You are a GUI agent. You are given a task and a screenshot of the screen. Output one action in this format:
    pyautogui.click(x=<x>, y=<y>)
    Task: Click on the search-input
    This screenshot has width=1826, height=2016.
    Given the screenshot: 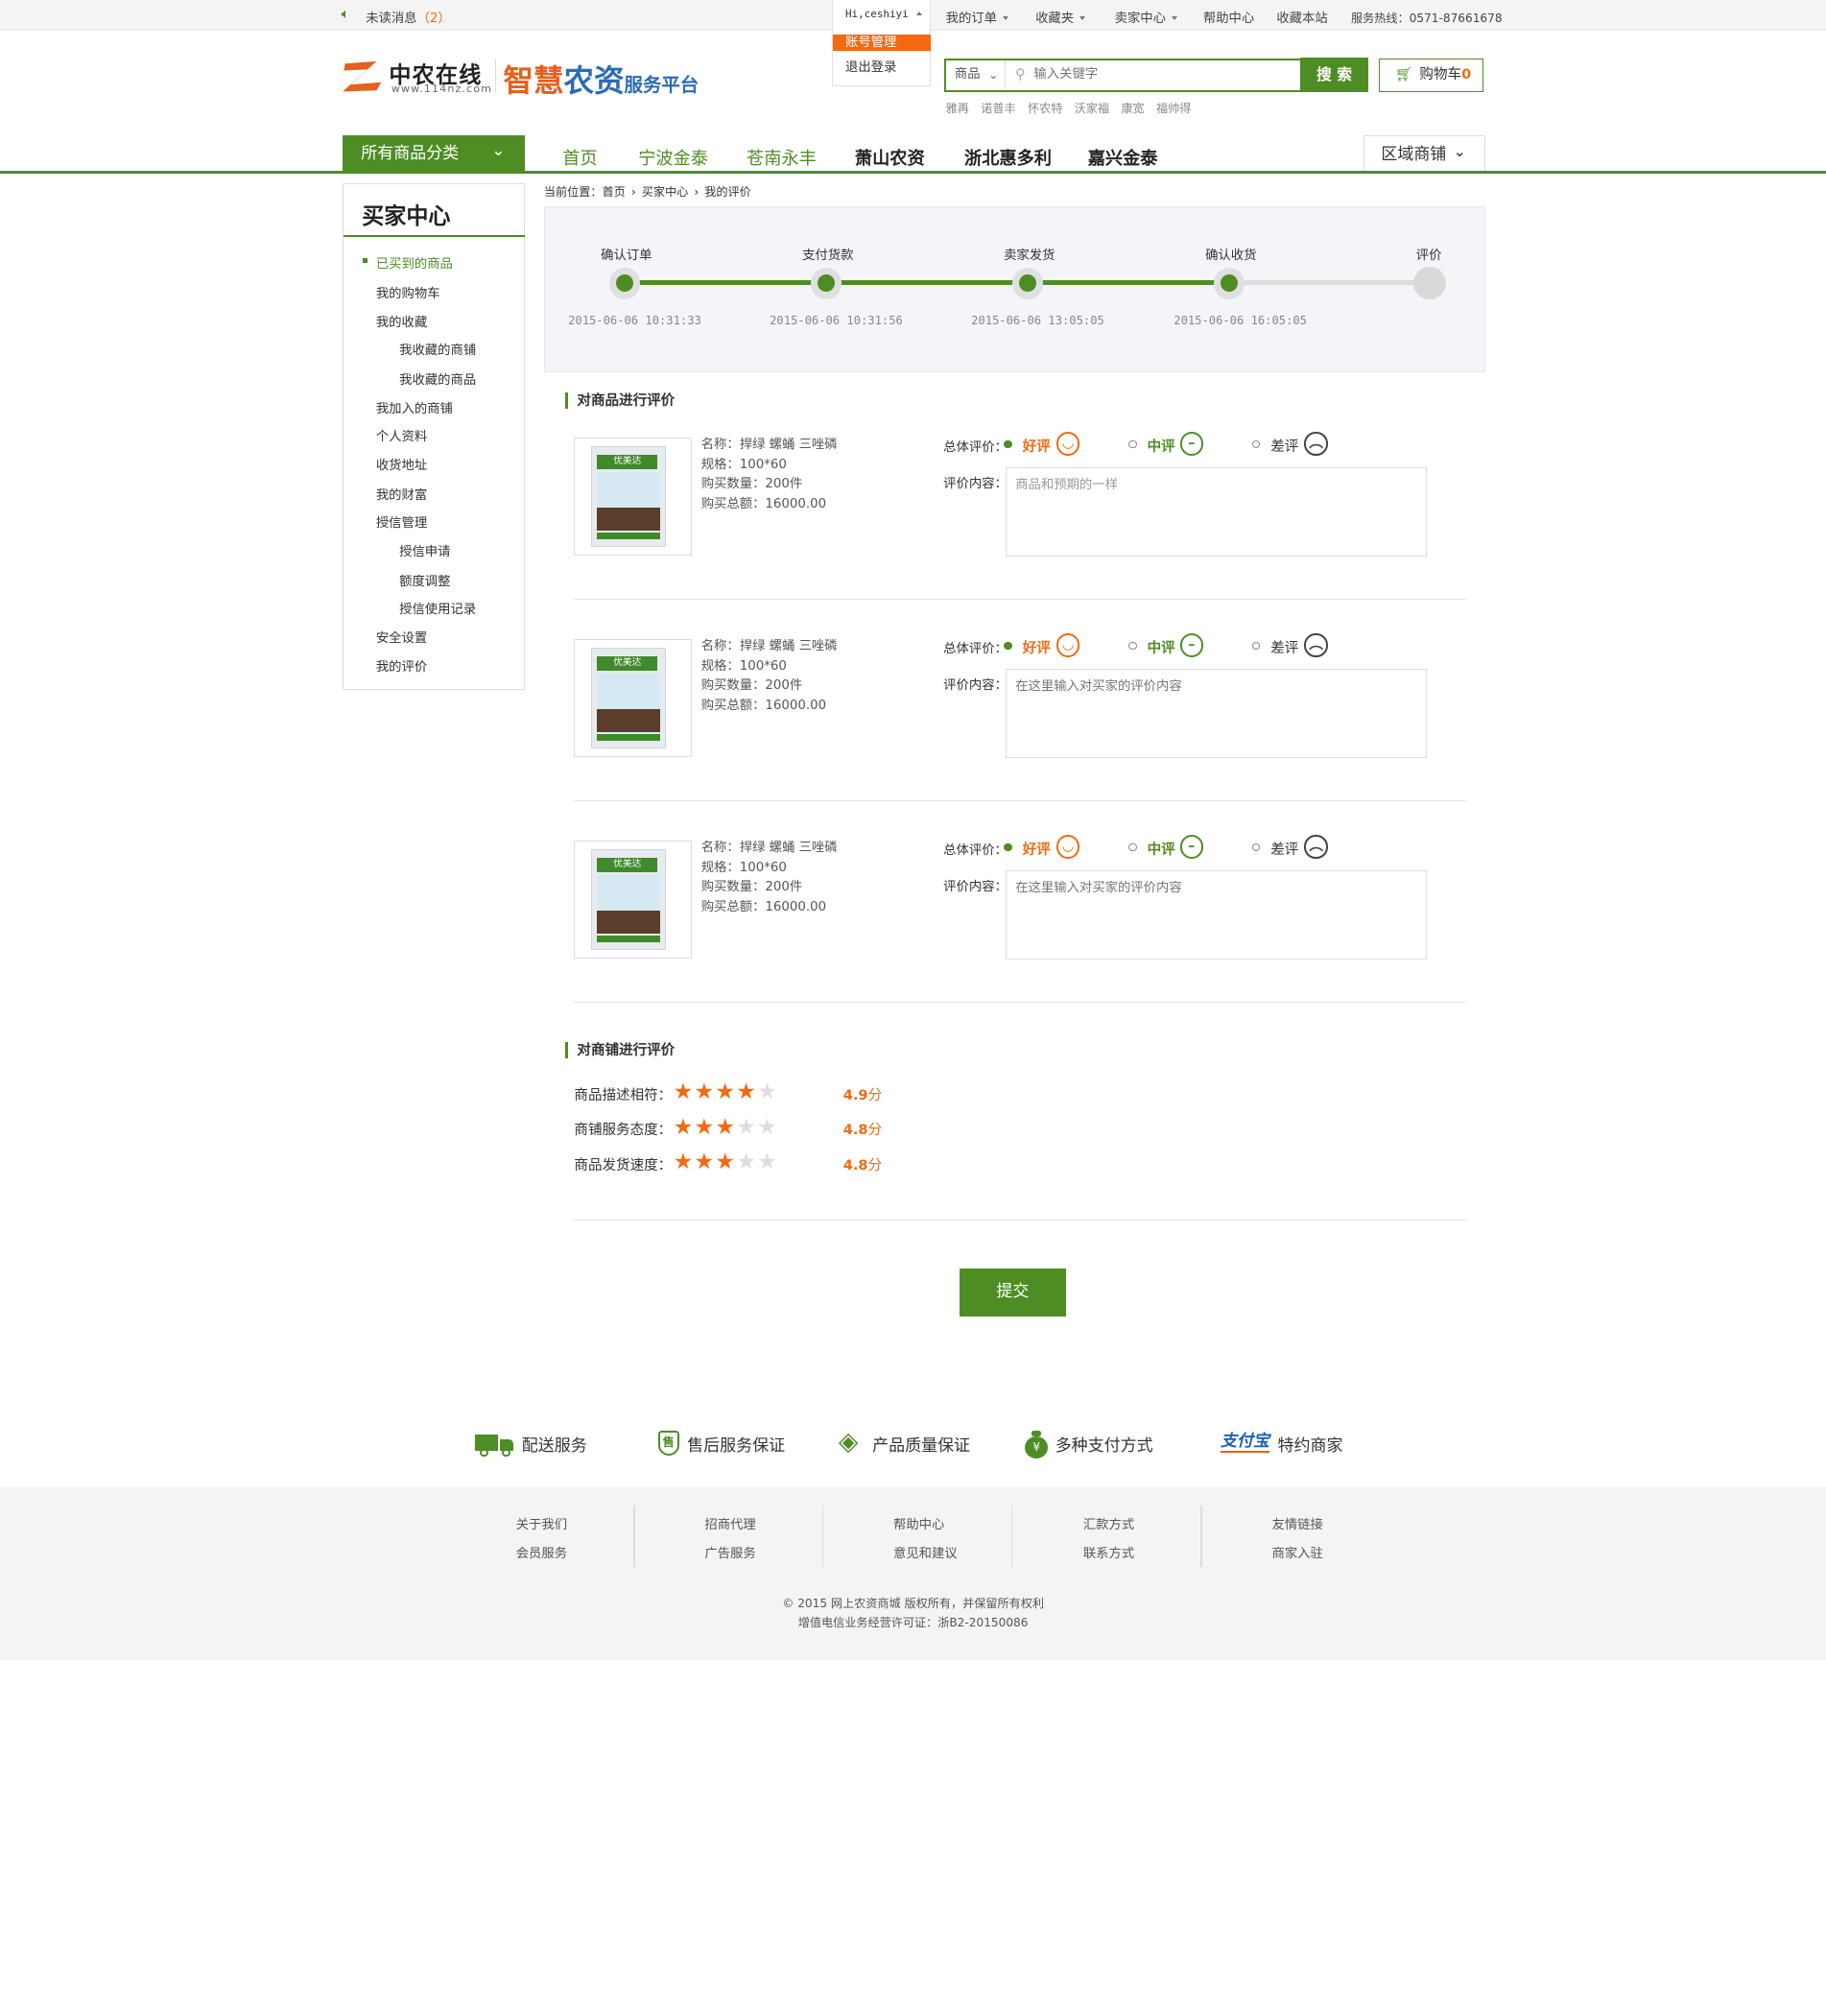 What is the action you would take?
    pyautogui.click(x=1164, y=74)
    